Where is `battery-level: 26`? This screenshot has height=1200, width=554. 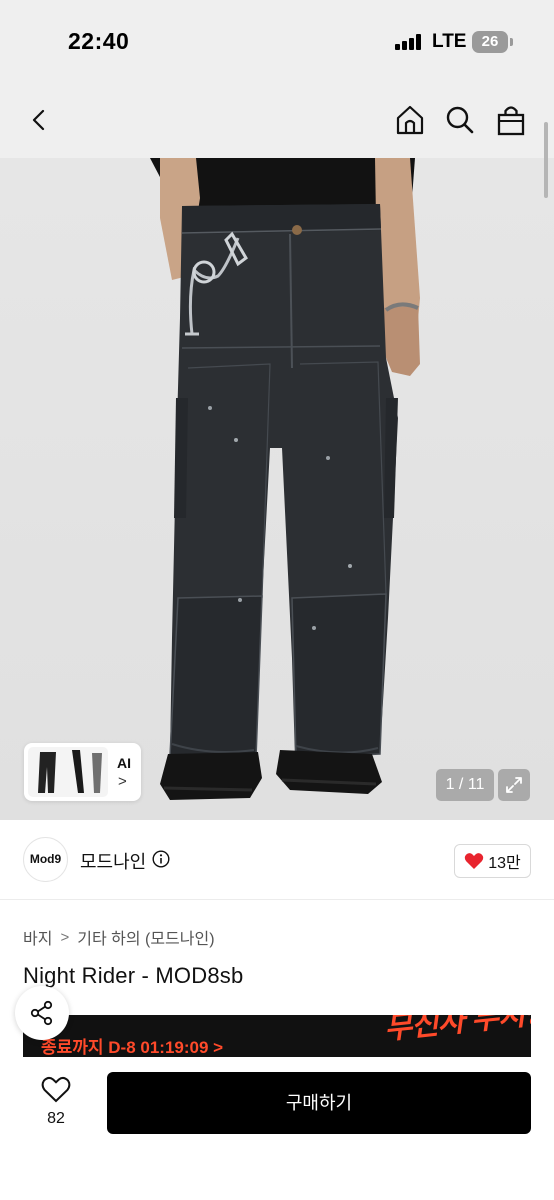 battery-level: 26 is located at coordinates (490, 41).